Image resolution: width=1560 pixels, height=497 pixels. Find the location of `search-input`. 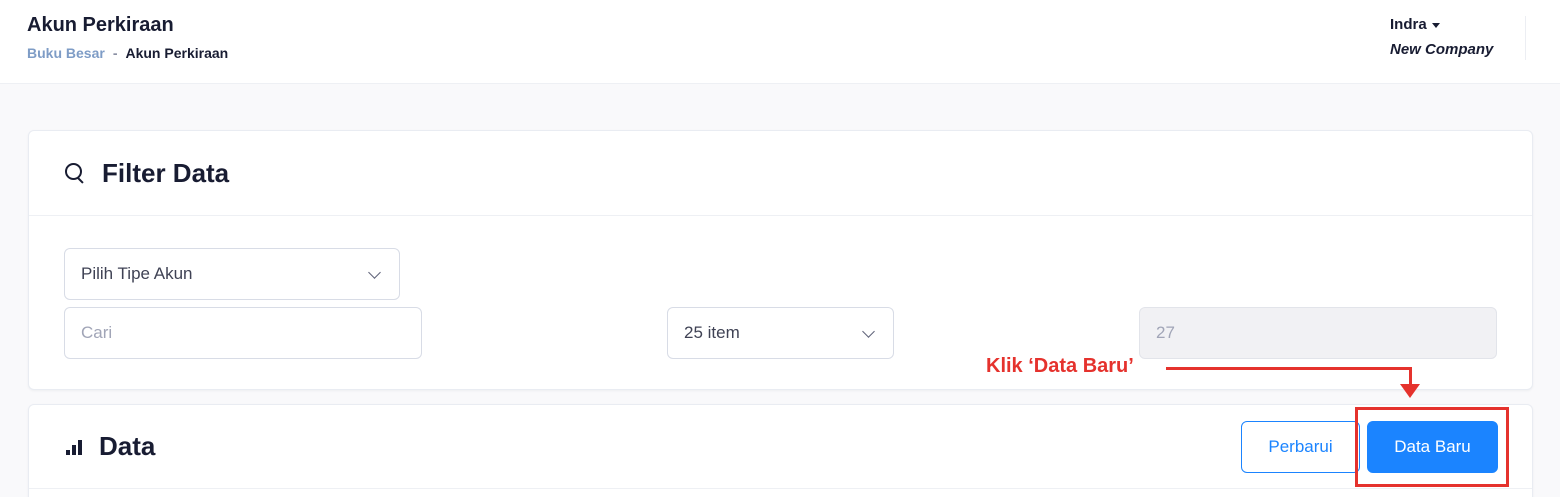

search-input is located at coordinates (243, 333).